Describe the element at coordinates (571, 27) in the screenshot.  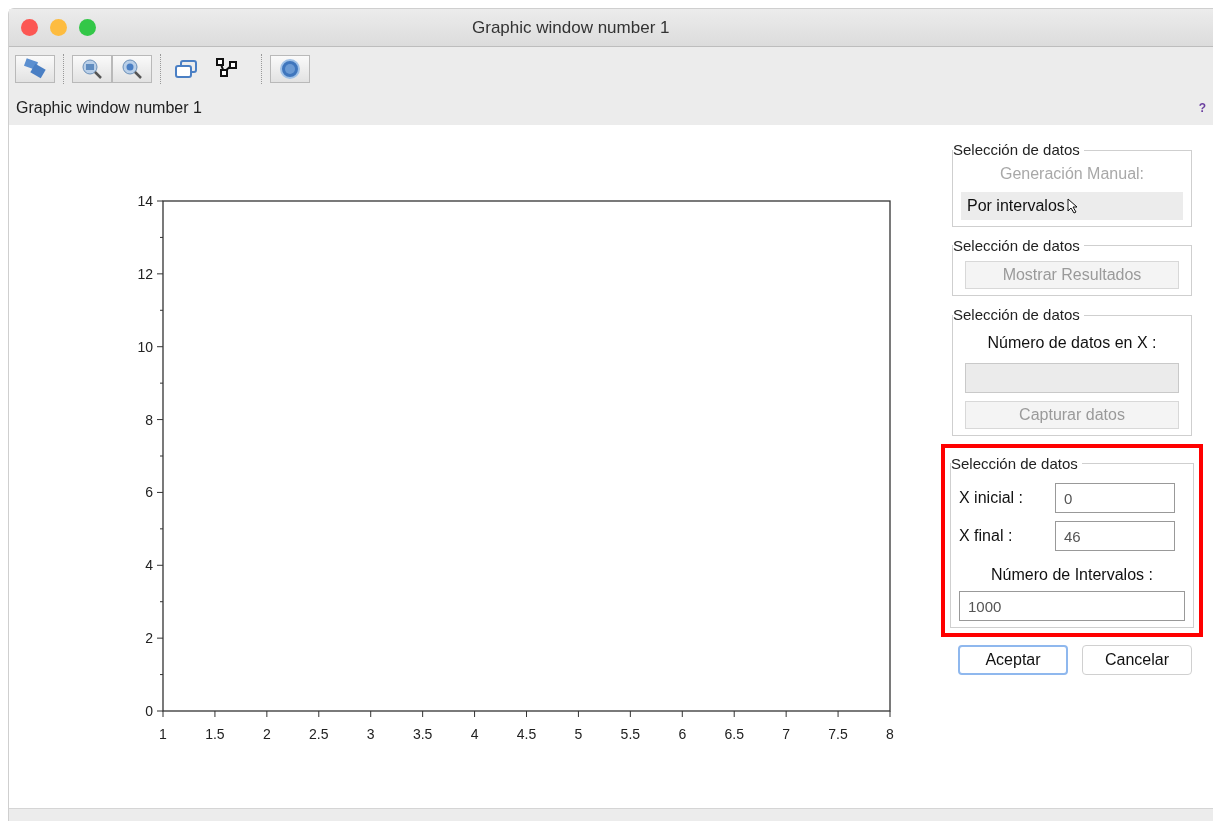
I see `window-title: Graphic window number 1` at that location.